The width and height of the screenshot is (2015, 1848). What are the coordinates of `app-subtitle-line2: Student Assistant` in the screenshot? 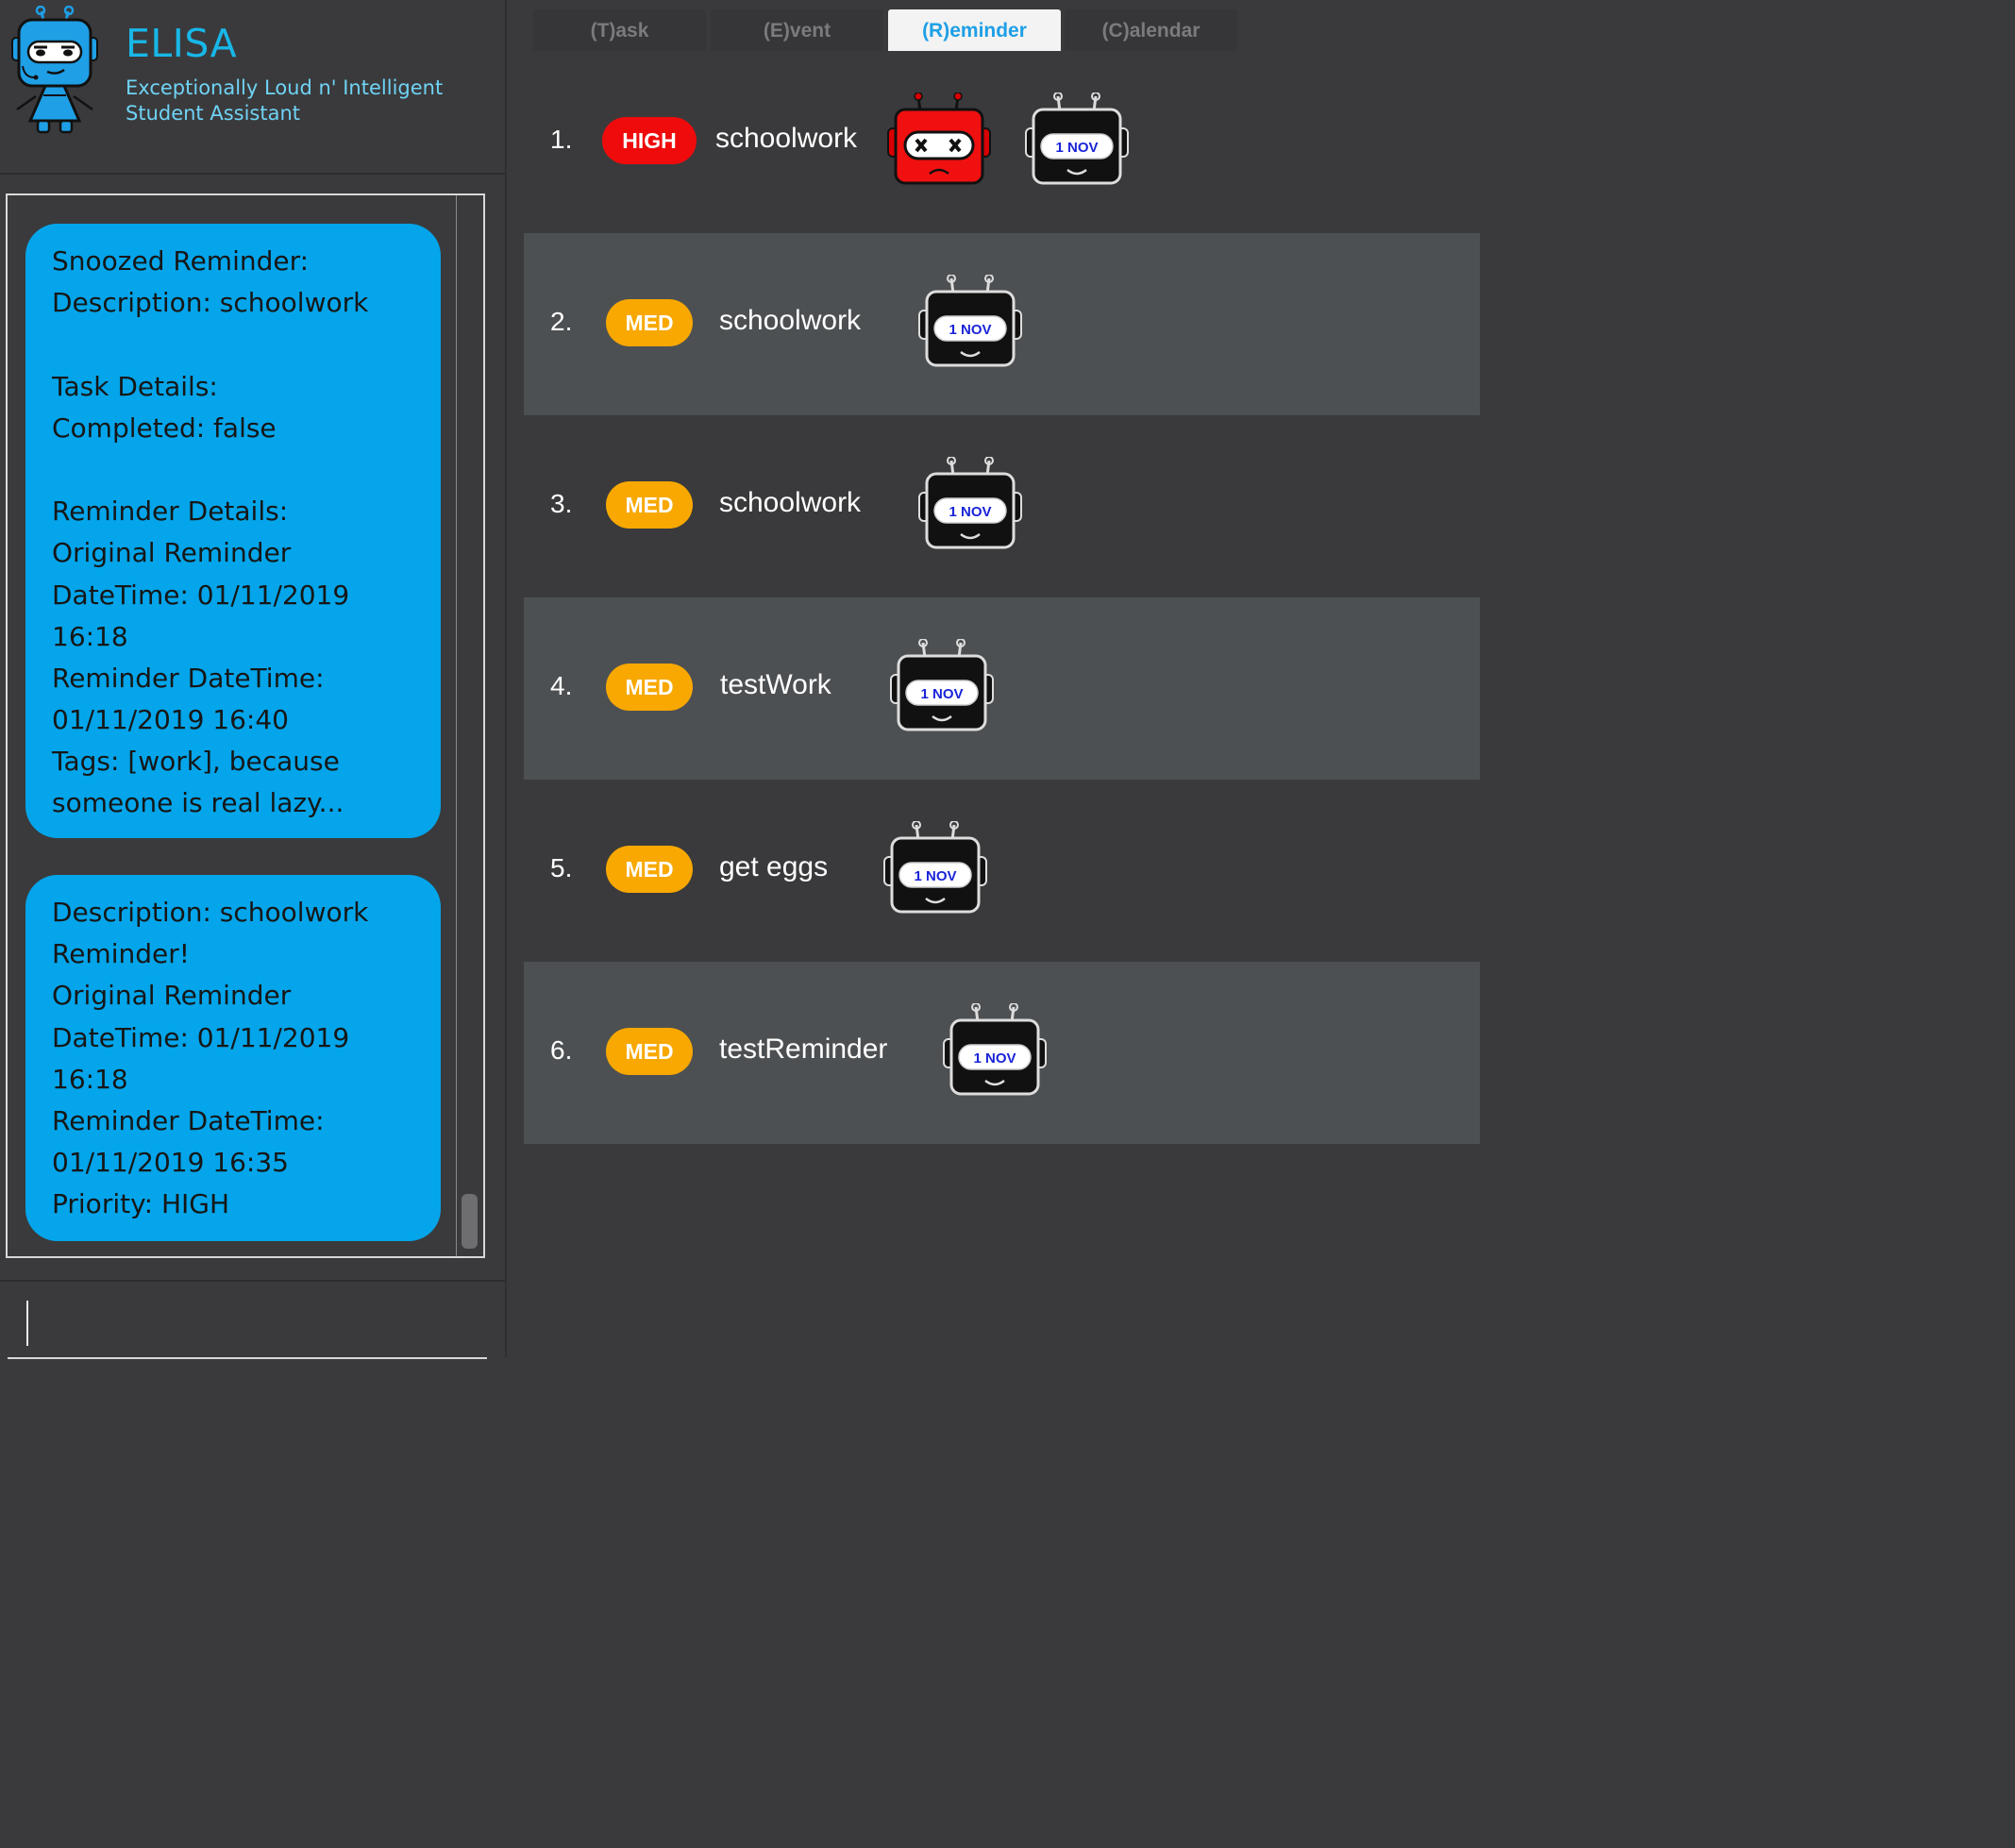 It's located at (213, 113).